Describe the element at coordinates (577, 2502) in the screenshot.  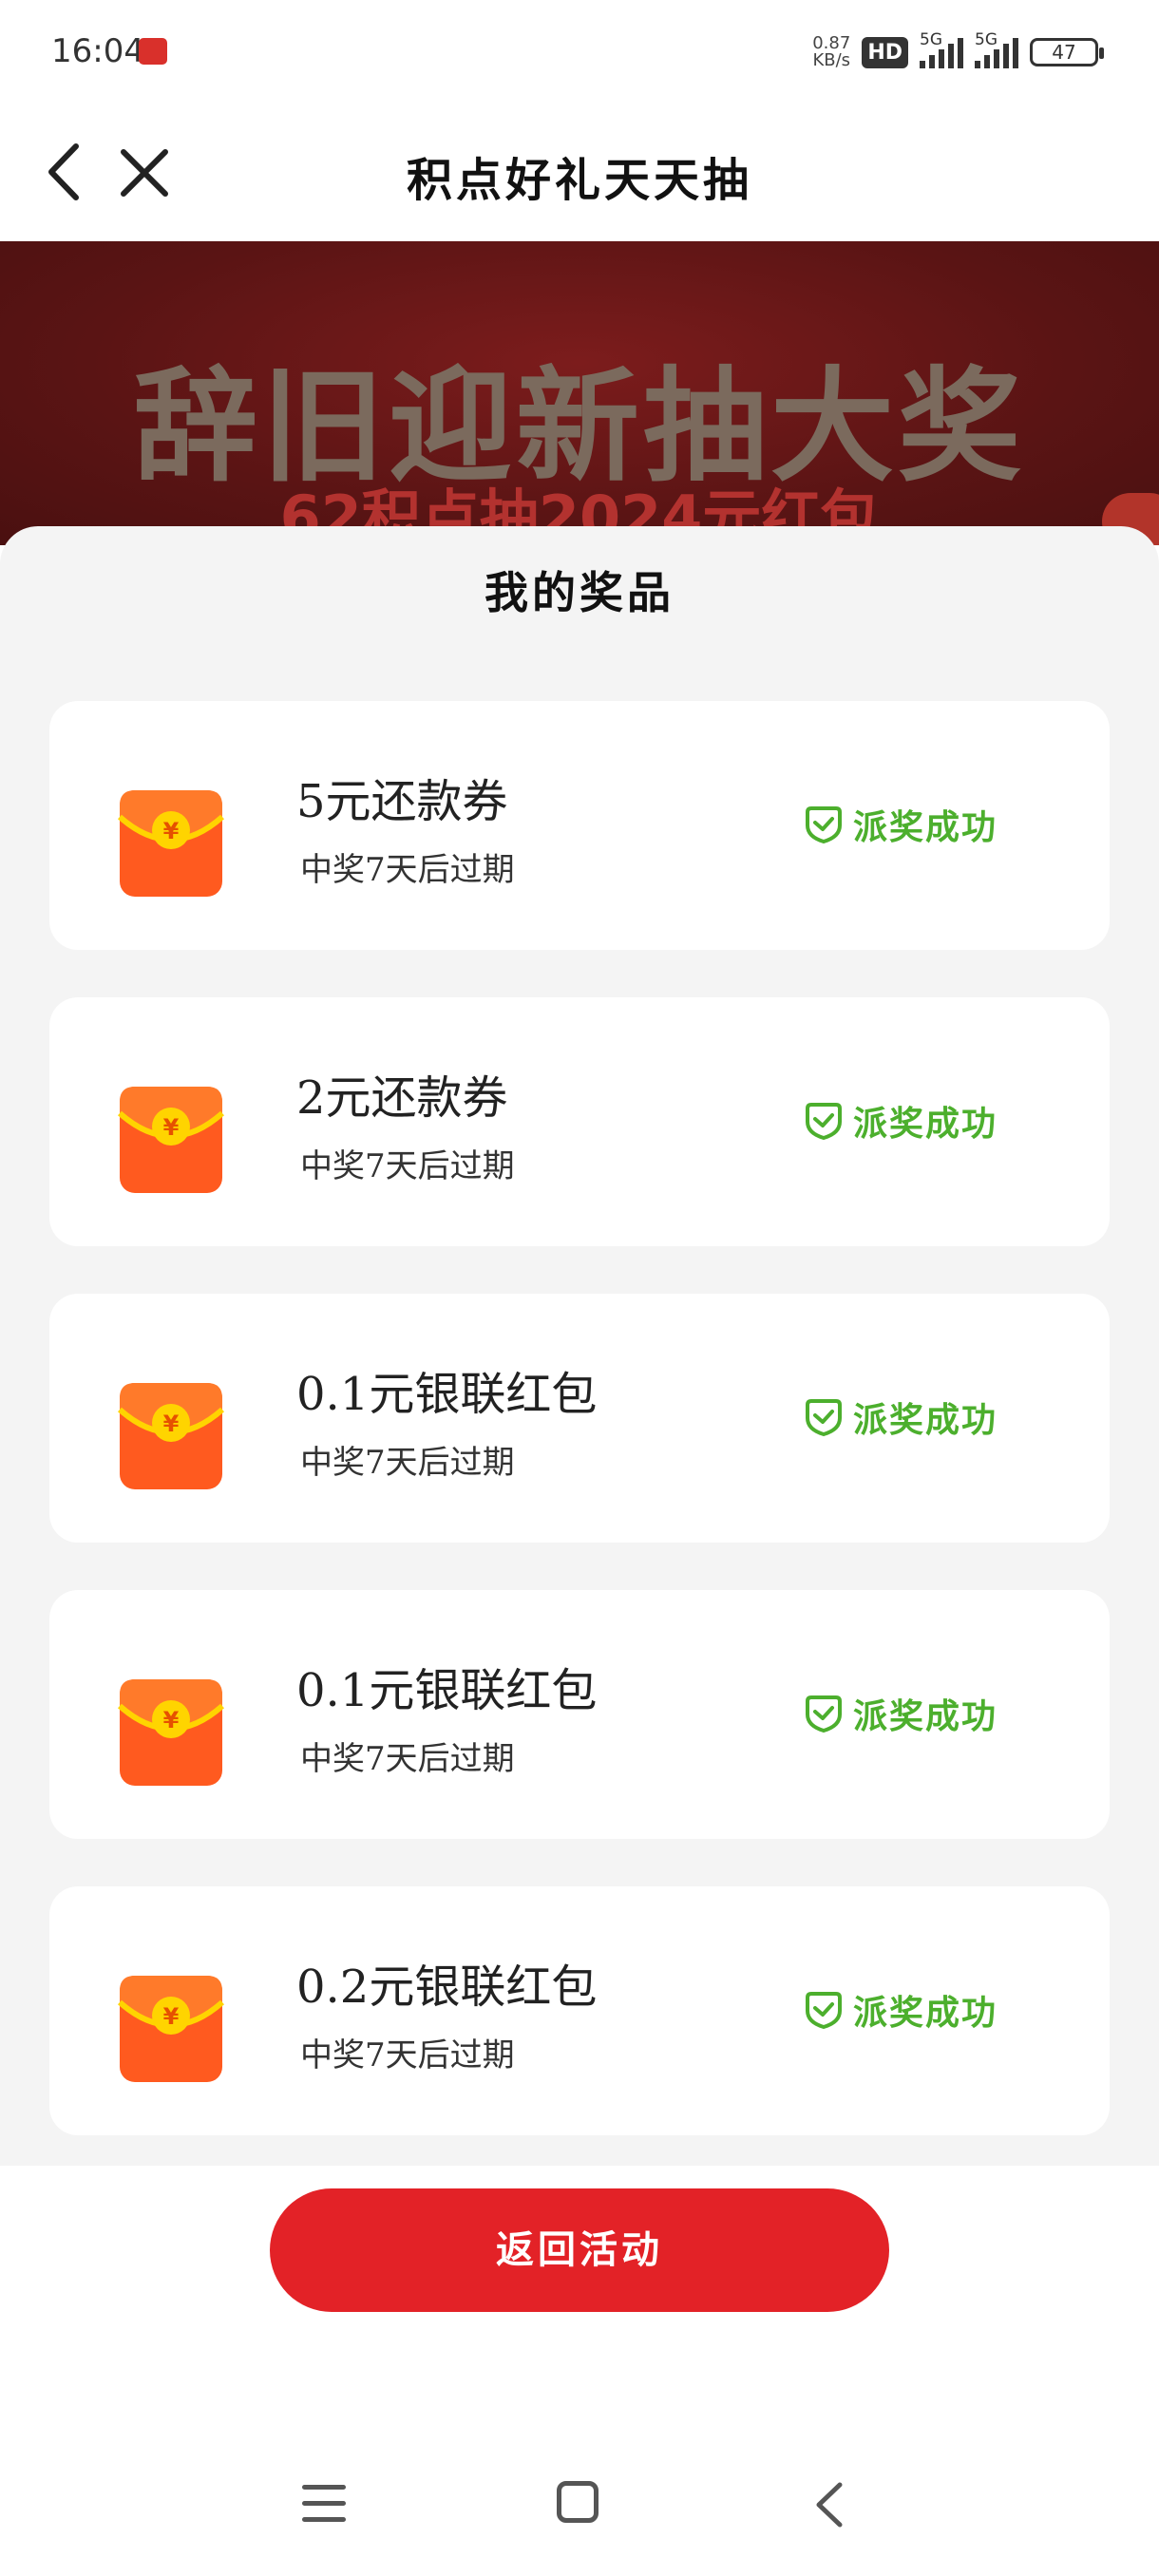
I see `home-icon` at that location.